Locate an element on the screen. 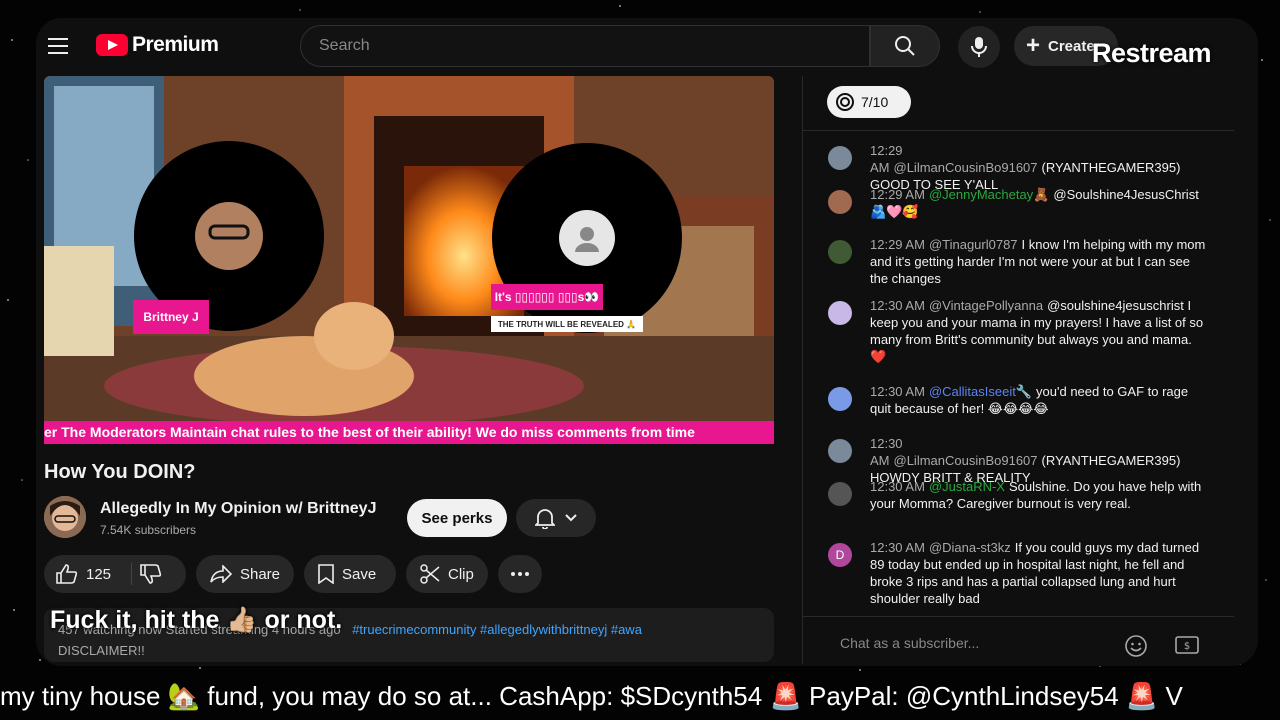 This screenshot has height=720, width=1280. chat-input-bar: Chat as a subscriber... $ is located at coordinates (1018, 640).